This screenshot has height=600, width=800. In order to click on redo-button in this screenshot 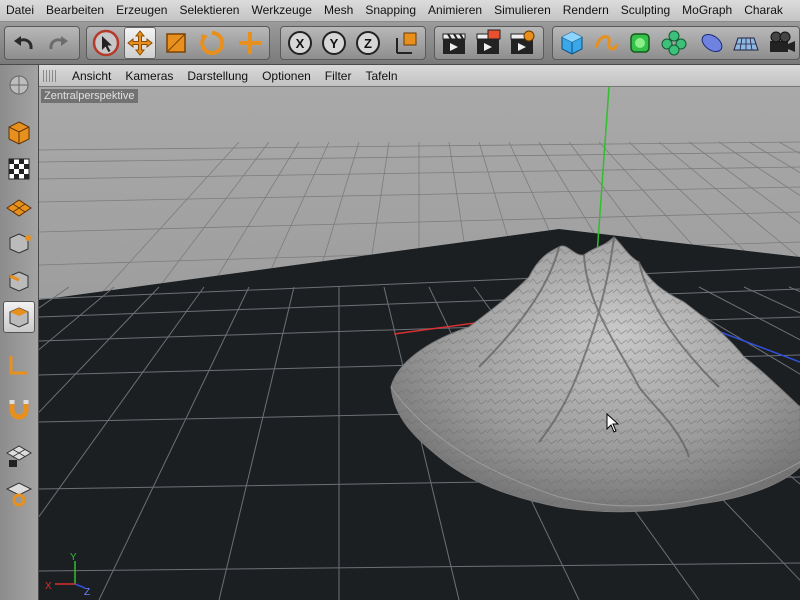, I will do `click(58, 43)`.